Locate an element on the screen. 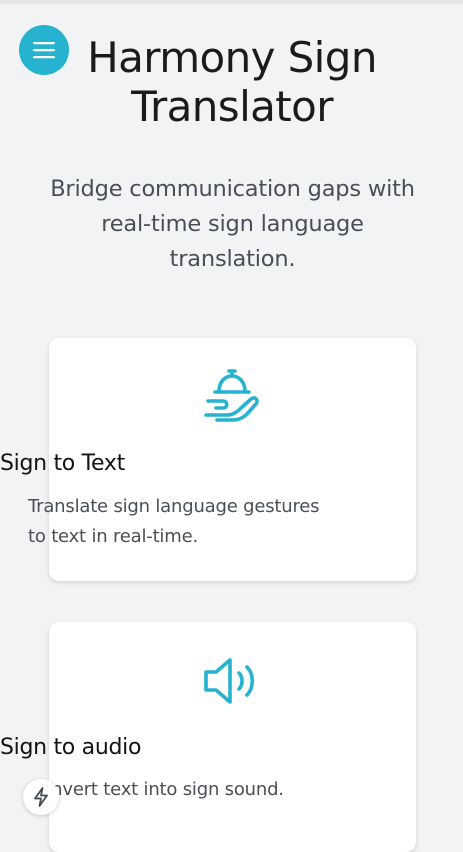 The width and height of the screenshot is (463, 852). page-title: Harmony Sign Translator is located at coordinates (232, 82).